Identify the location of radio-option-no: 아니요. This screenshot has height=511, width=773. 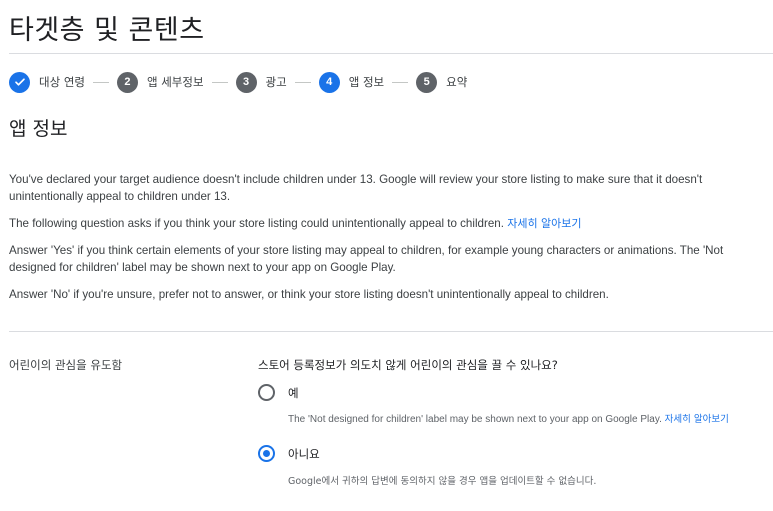
(289, 453).